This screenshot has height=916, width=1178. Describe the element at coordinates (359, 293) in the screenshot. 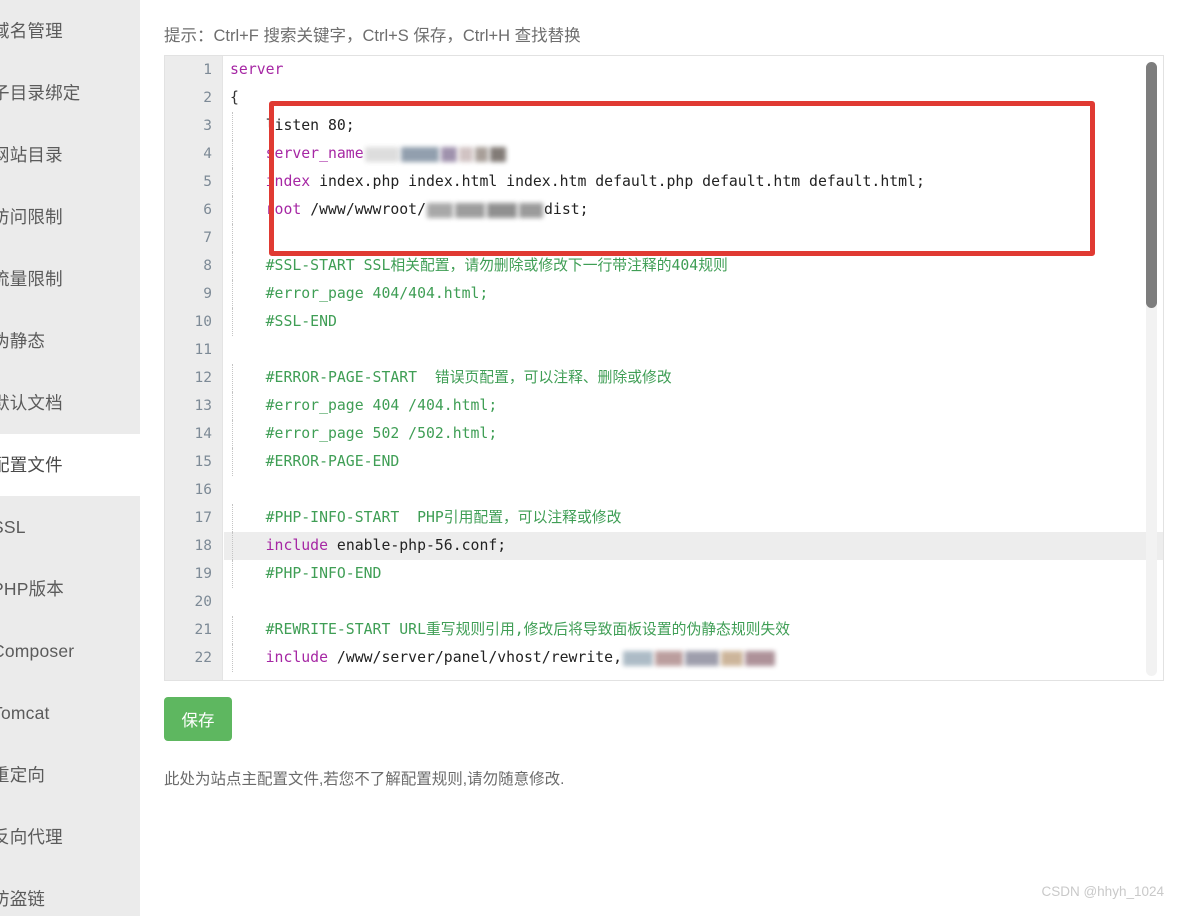

I see `code-token-cmt: #error_page 404/404.html;` at that location.